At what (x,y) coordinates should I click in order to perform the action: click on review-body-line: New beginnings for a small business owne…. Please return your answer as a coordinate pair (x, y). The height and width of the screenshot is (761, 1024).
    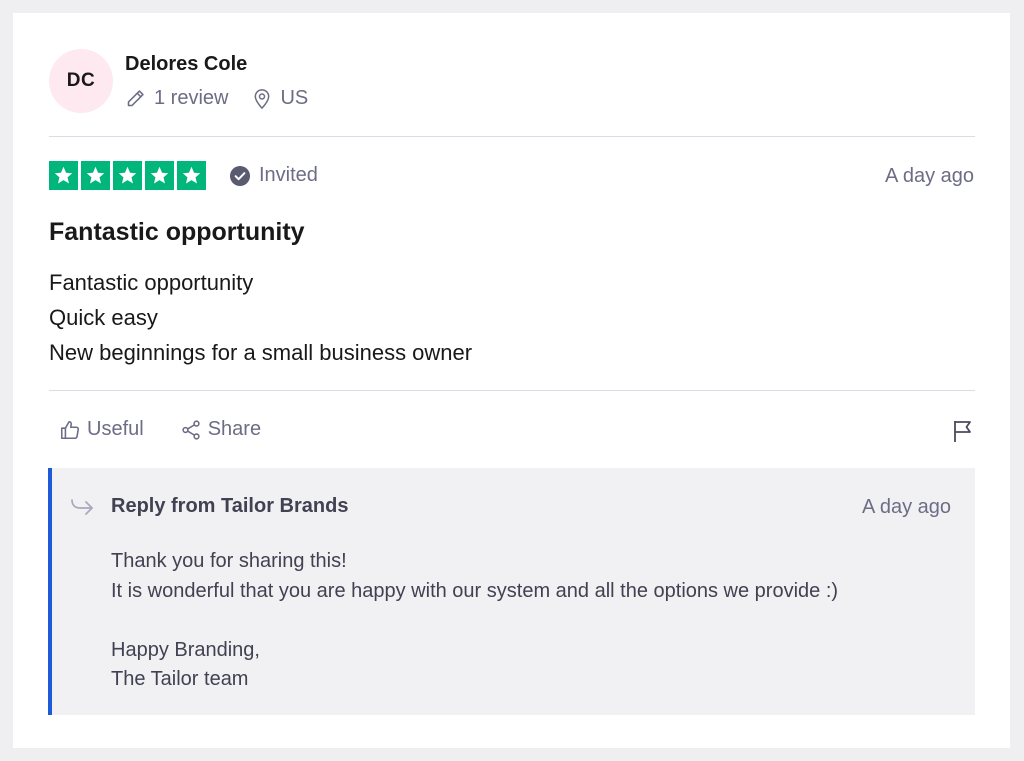
    Looking at the image, I should click on (261, 352).